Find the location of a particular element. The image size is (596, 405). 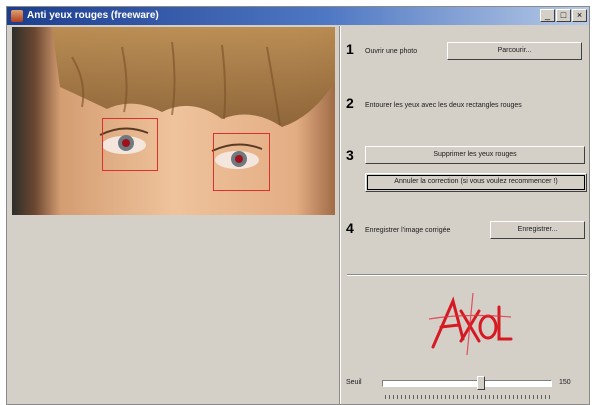

step-1-number: 1 is located at coordinates (350, 49).